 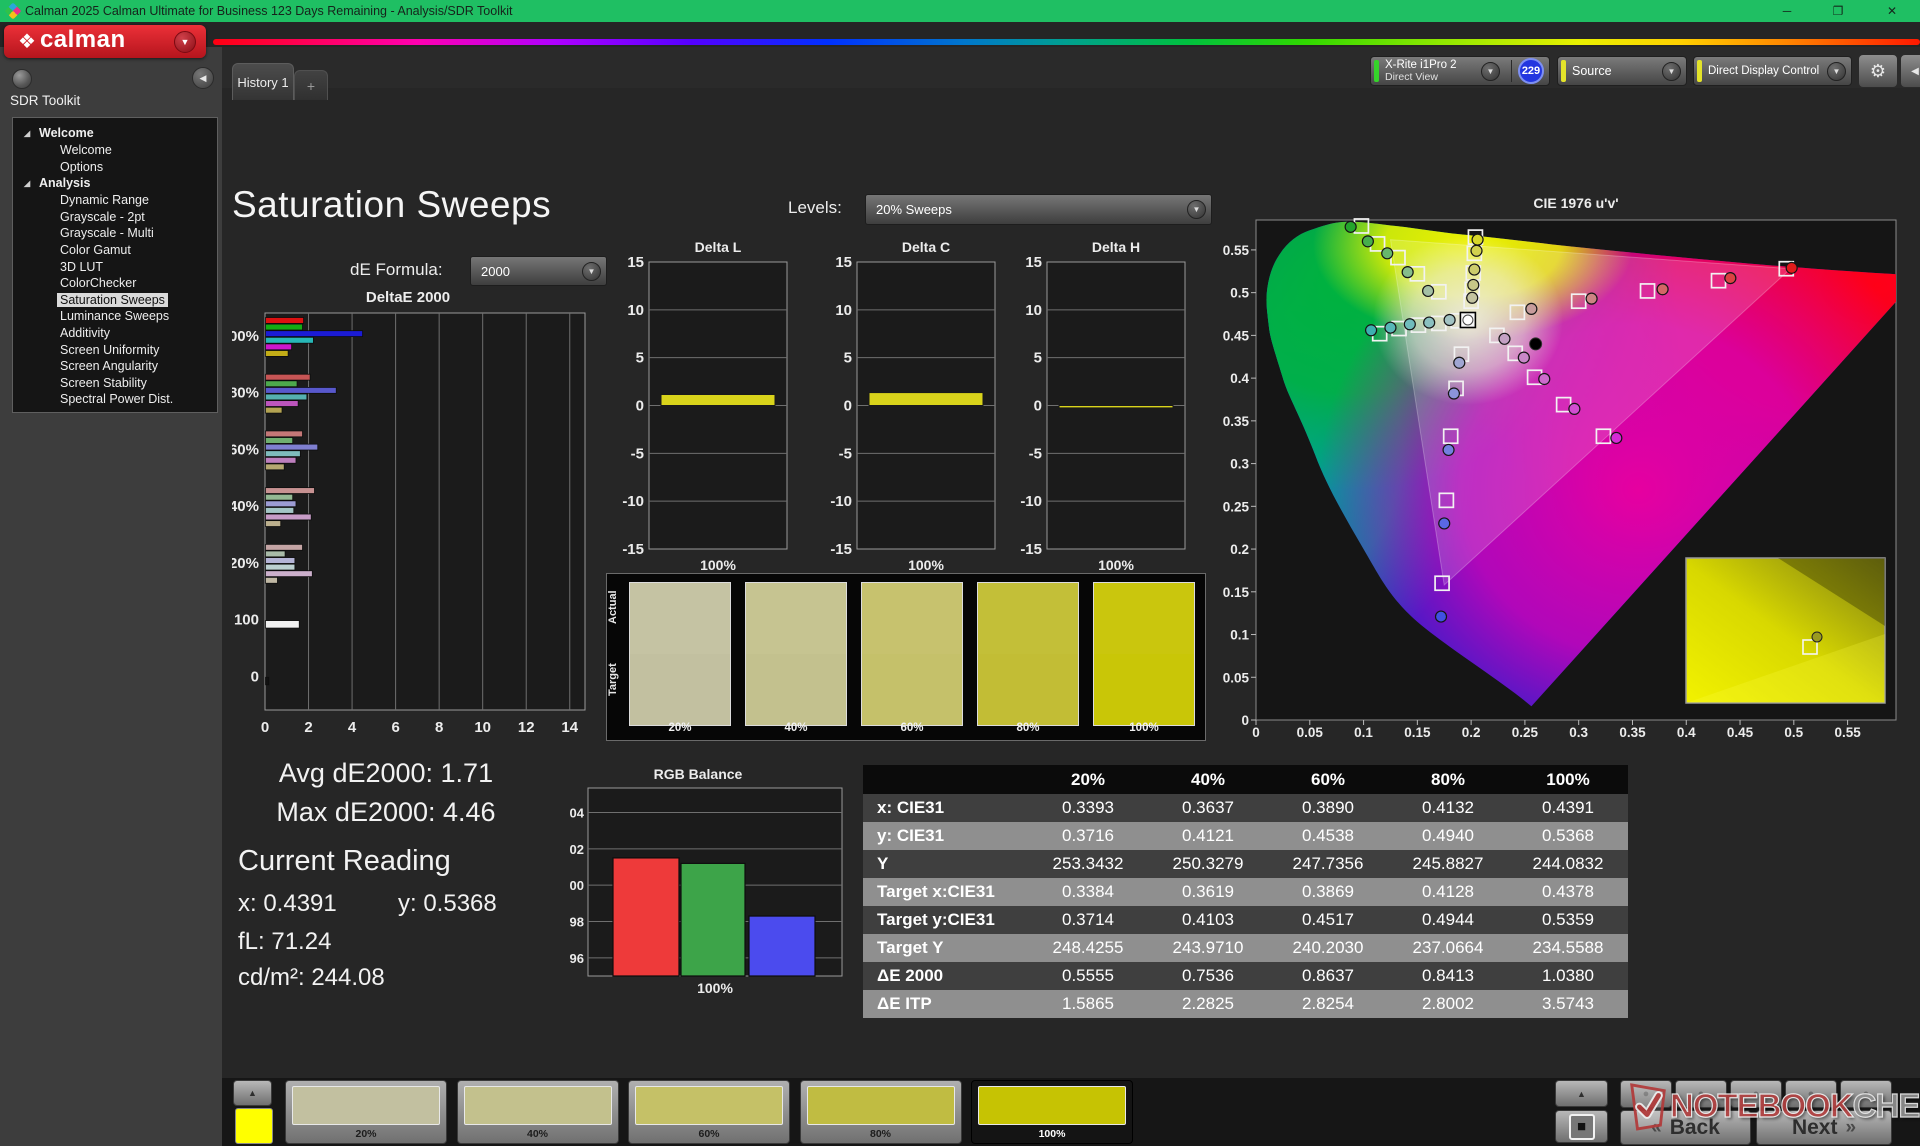 What do you see at coordinates (569, 727) in the screenshot?
I see `svg-text: 14` at bounding box center [569, 727].